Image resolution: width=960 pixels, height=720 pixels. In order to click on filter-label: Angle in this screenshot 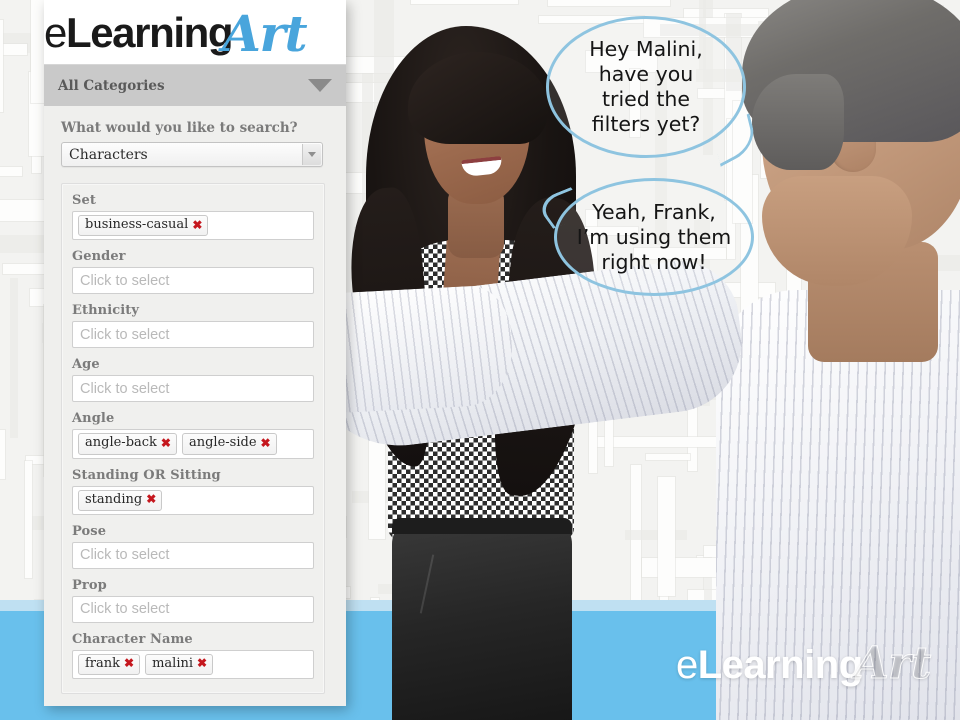, I will do `click(93, 419)`.